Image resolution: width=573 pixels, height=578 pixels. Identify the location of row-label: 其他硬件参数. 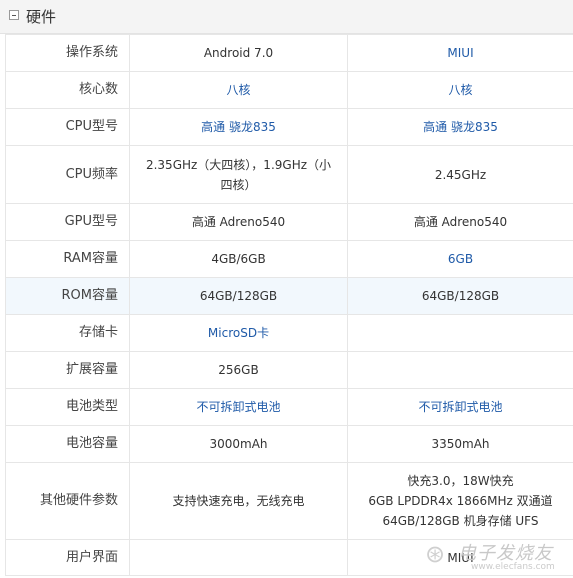
(67, 501).